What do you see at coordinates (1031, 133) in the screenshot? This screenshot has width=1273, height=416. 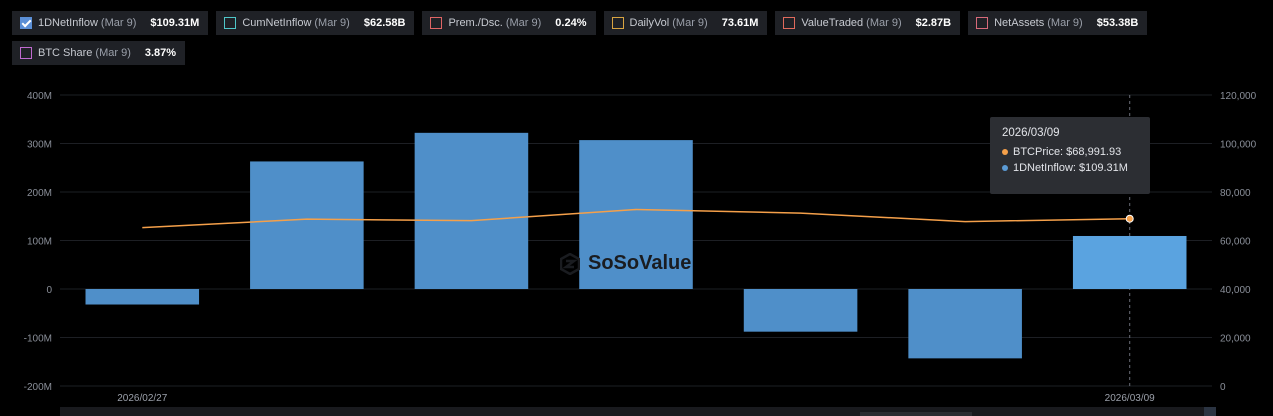 I see `tooltip-date: 2026/03/09` at bounding box center [1031, 133].